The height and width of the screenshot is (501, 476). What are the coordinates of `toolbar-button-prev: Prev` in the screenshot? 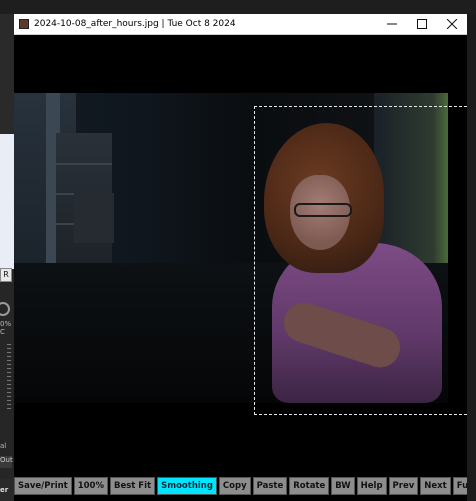 It's located at (403, 486).